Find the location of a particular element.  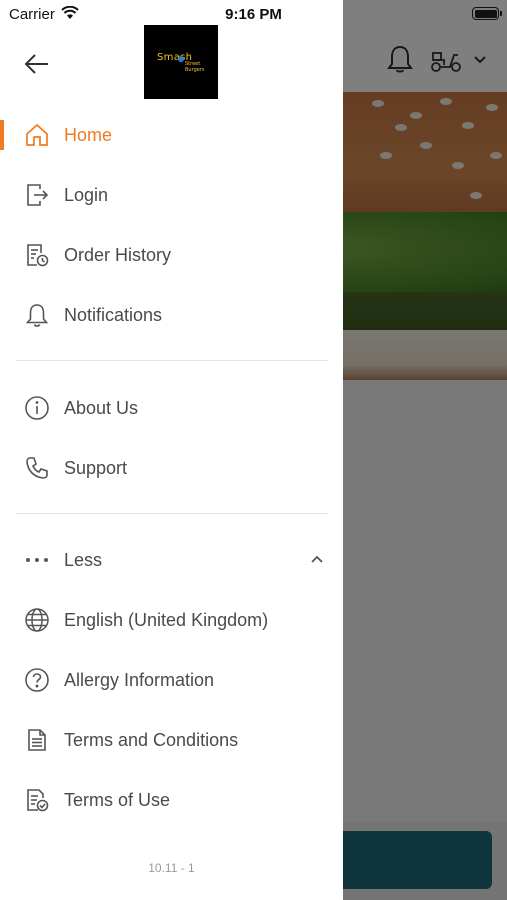

menu-item-terms-of-use: Terms of Use is located at coordinates (171, 800).